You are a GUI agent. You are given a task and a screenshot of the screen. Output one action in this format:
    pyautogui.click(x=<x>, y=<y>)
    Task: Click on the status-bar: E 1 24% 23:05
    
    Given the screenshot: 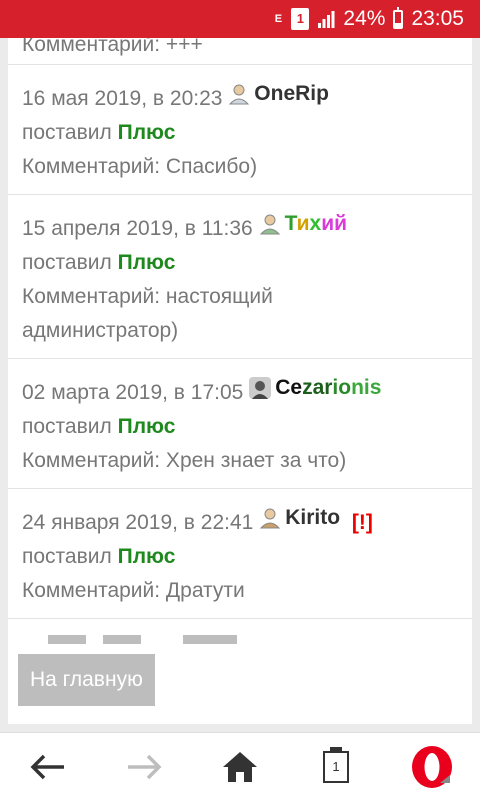 What is the action you would take?
    pyautogui.click(x=240, y=19)
    